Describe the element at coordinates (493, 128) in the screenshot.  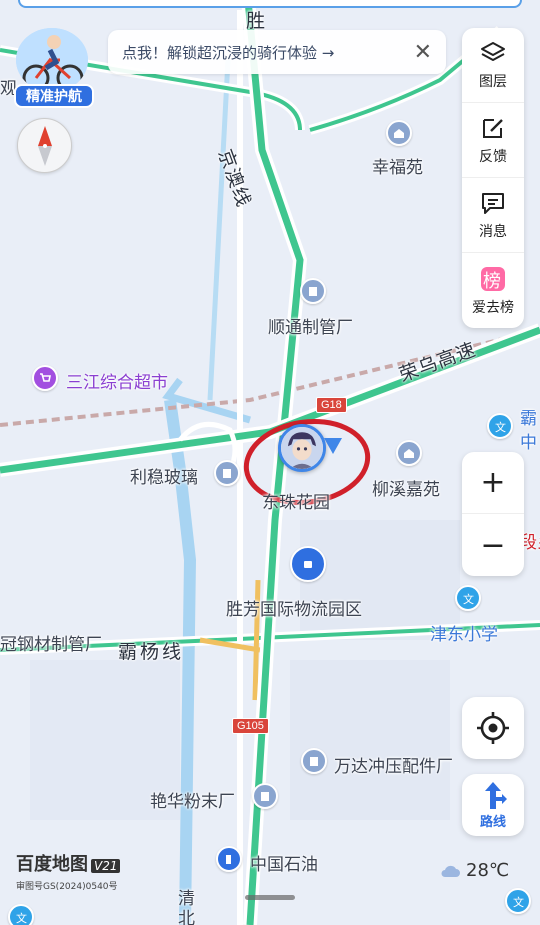
I see `edit-icon` at that location.